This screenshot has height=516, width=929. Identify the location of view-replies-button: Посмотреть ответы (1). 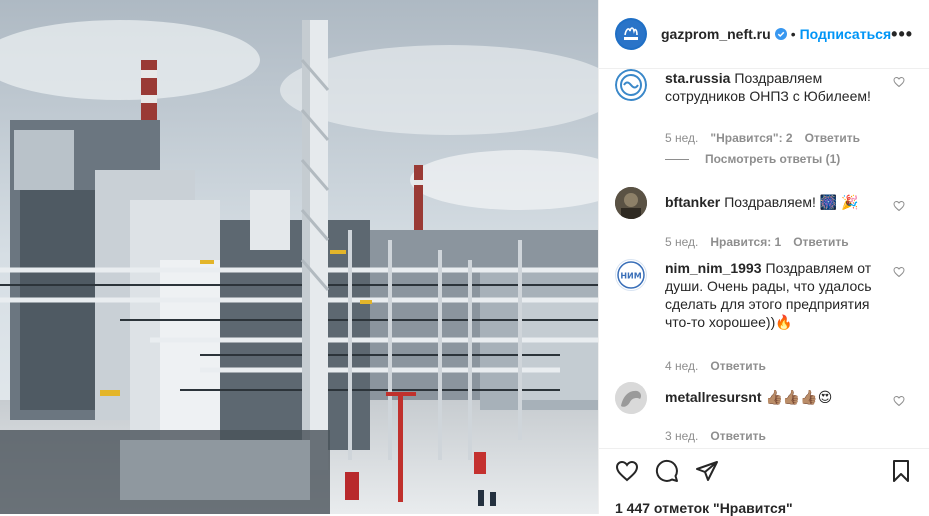
(752, 159).